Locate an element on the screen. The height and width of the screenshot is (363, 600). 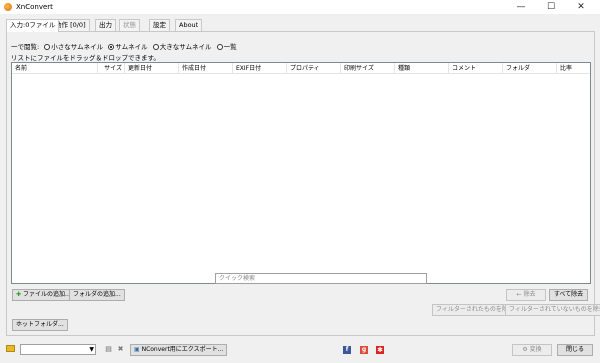
remove-label: 除去 is located at coordinates (529, 294).